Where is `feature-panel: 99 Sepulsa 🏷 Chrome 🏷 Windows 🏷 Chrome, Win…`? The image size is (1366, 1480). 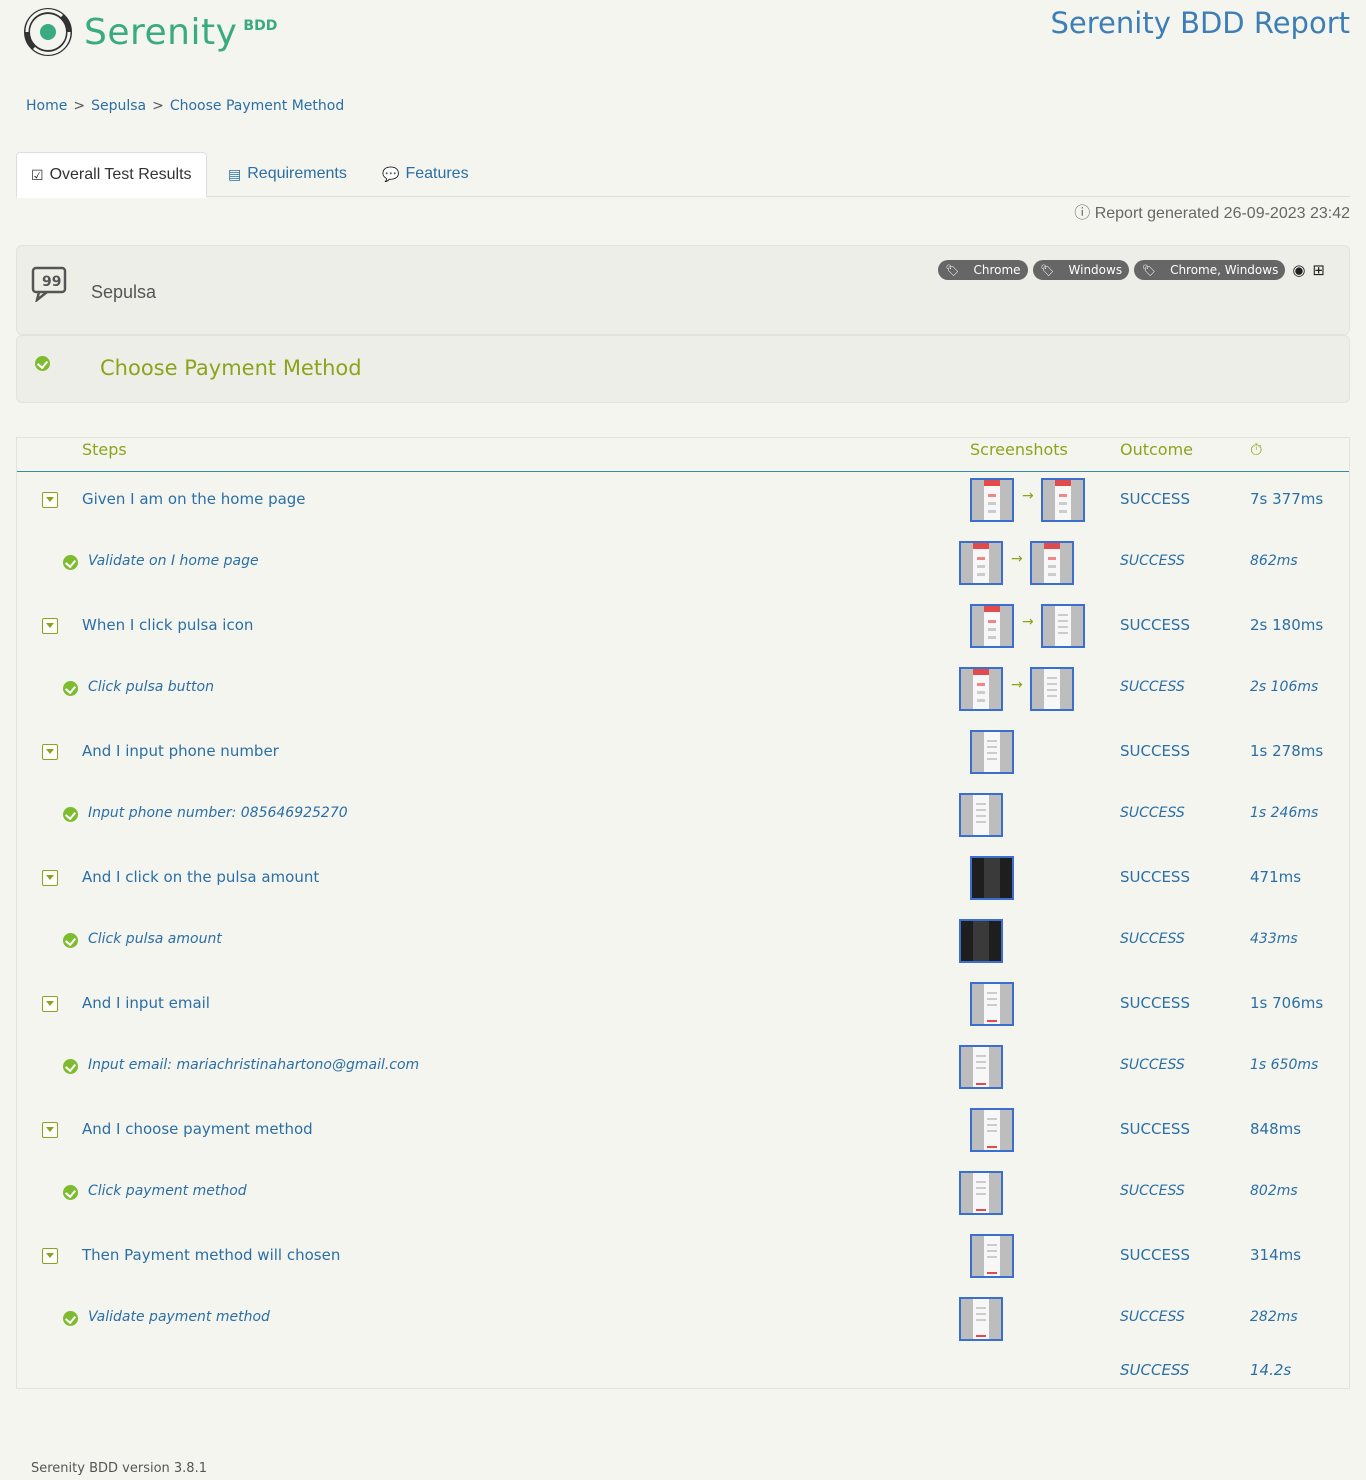 feature-panel: 99 Sepulsa 🏷 Chrome 🏷 Windows 🏷 Chrome, Win… is located at coordinates (683, 290).